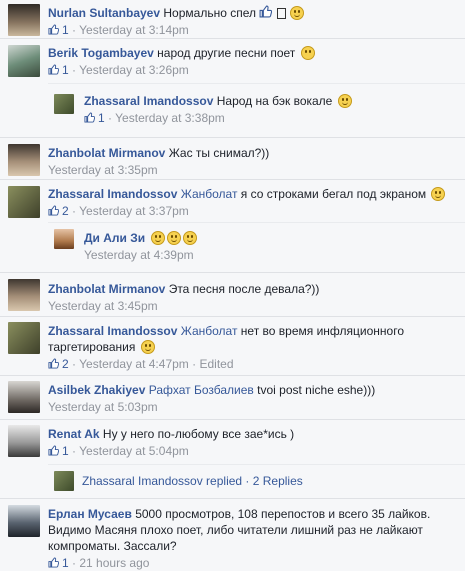 The width and height of the screenshot is (465, 571). What do you see at coordinates (114, 563) in the screenshot?
I see `timestamp: 21 hours ago` at bounding box center [114, 563].